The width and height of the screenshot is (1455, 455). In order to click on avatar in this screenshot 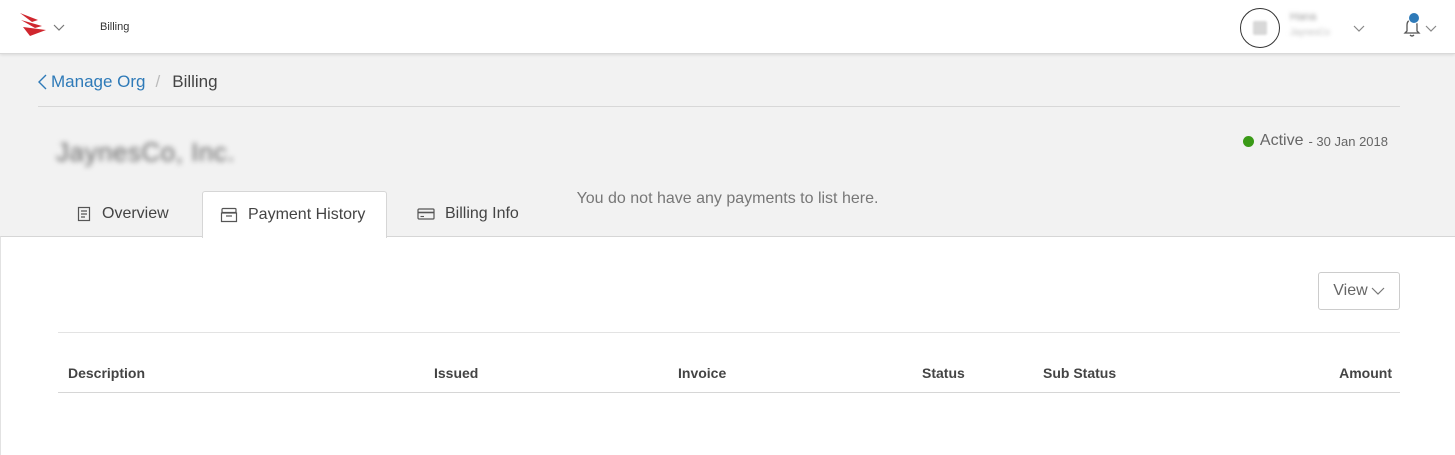, I will do `click(1260, 28)`.